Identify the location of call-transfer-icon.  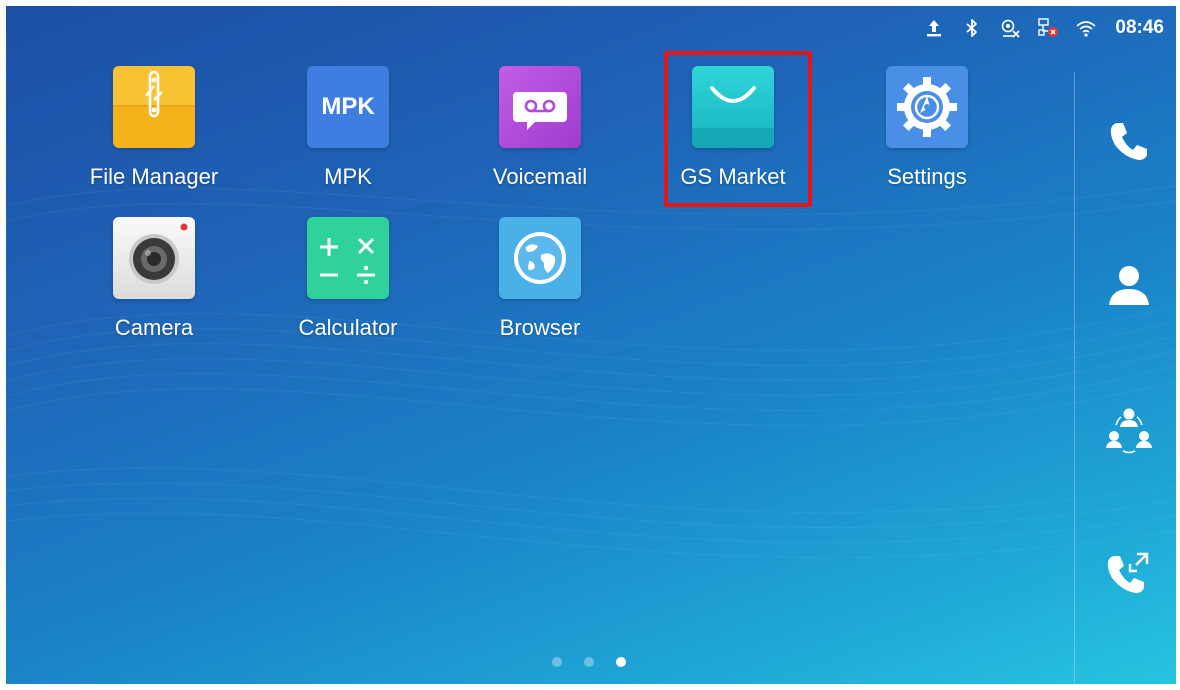
(1128, 572).